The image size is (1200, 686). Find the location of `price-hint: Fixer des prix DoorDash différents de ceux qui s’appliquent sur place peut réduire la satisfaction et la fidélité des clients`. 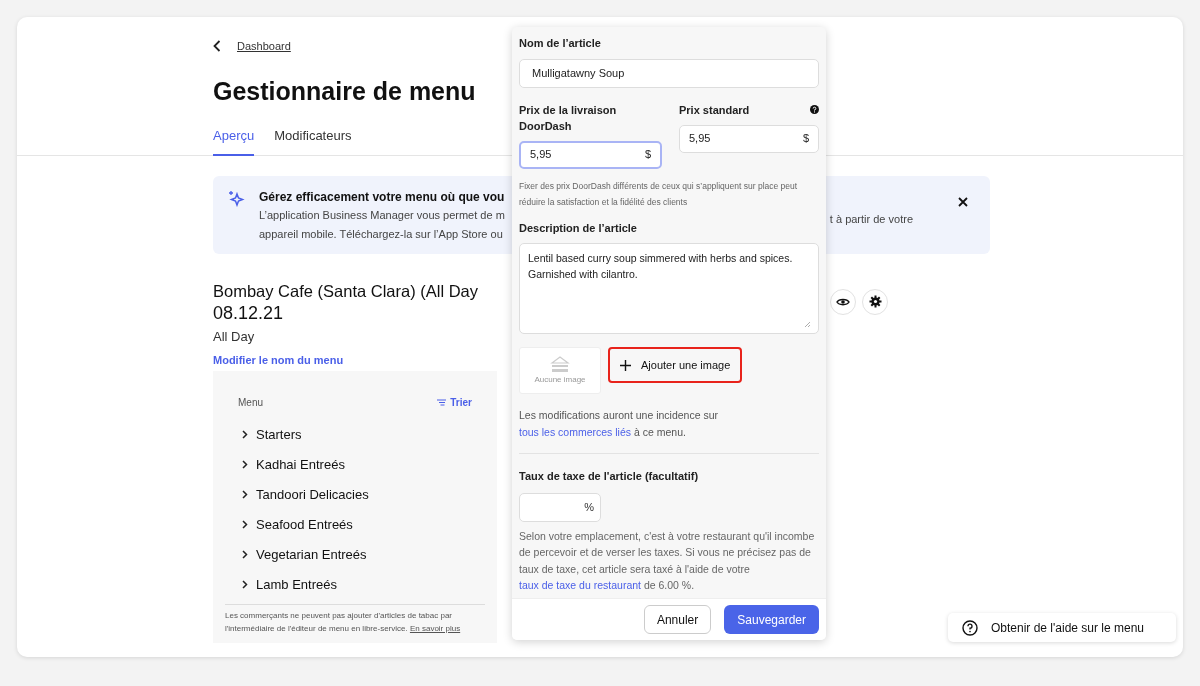

price-hint: Fixer des prix DoorDash différents de ceux qui s’appliquent sur place peut réduire la satisfaction et la fidélité des clients is located at coordinates (659, 194).